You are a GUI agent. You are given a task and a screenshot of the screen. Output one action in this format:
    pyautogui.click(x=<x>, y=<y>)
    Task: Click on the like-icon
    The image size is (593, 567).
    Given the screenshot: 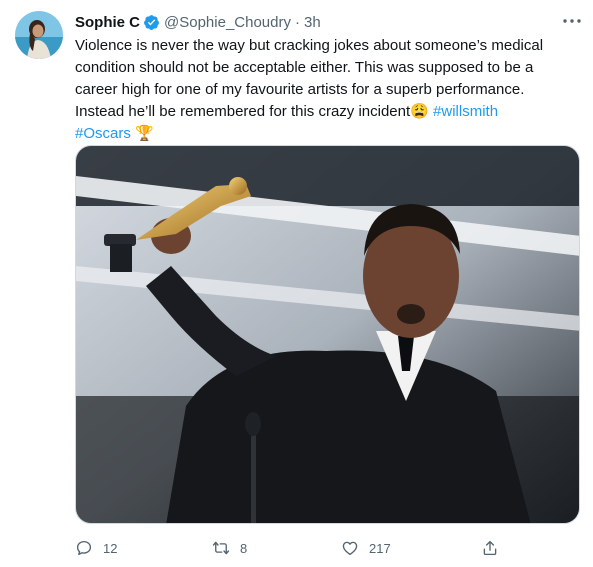 What is the action you would take?
    pyautogui.click(x=350, y=548)
    